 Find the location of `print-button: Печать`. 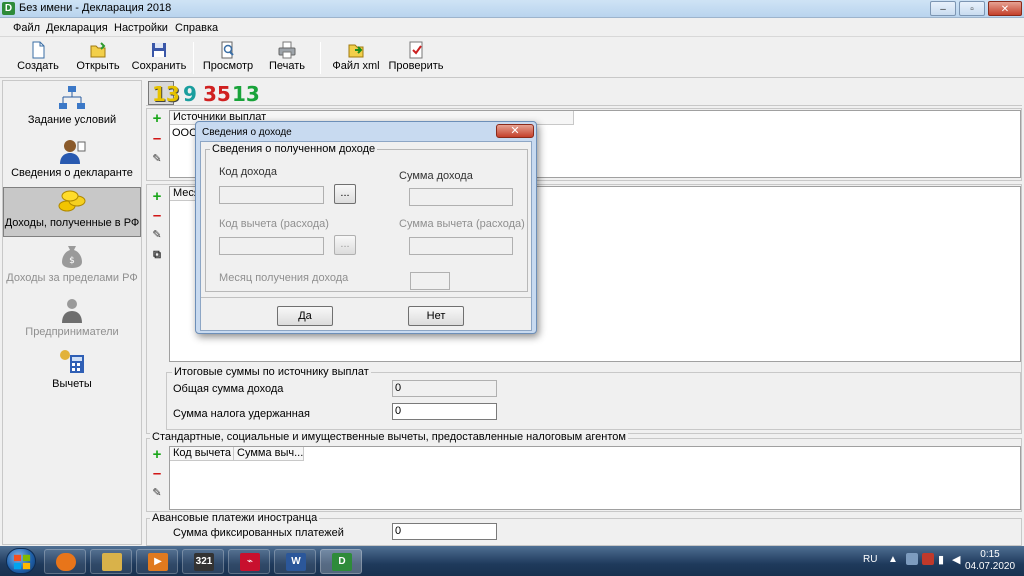

print-button: Печать is located at coordinates (287, 56).